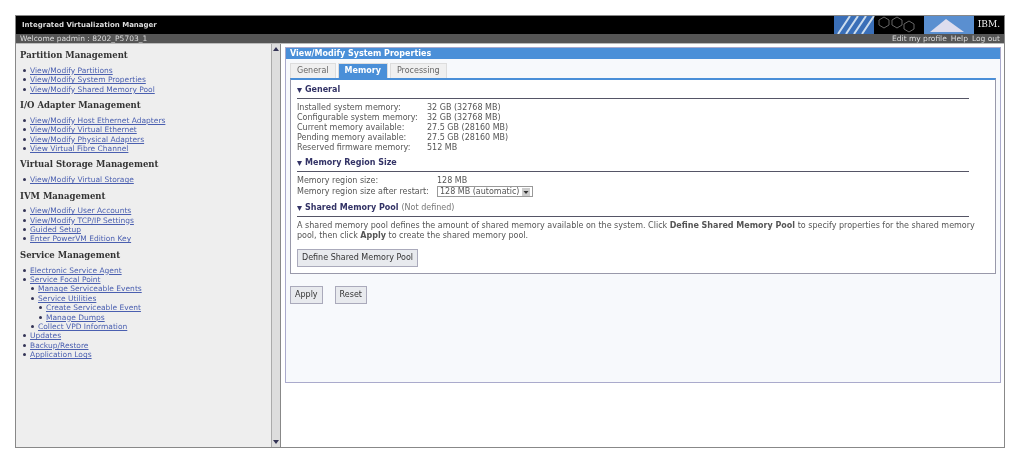 The width and height of the screenshot is (1015, 456). What do you see at coordinates (276, 49) in the screenshot?
I see `scroll-up-icon` at bounding box center [276, 49].